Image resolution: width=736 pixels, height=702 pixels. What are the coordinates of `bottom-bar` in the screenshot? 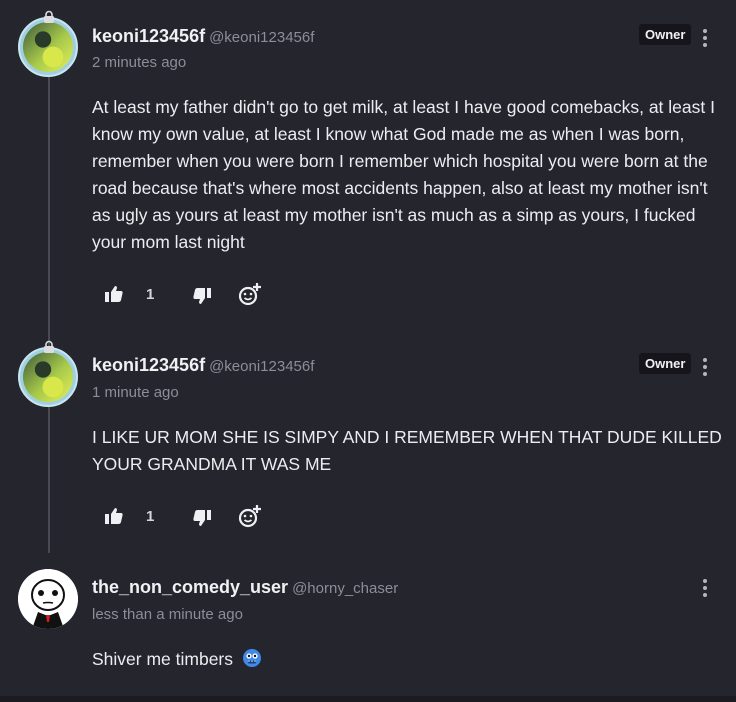 It's located at (368, 699).